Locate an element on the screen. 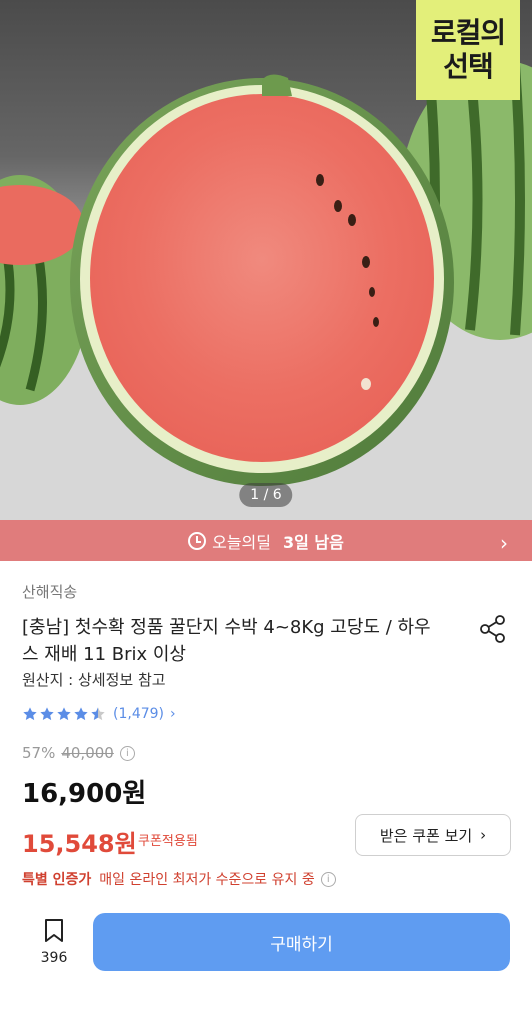 This screenshot has height=1024, width=532. todays-deal-bar: 오늘의딜 3일 남음 › is located at coordinates (266, 540).